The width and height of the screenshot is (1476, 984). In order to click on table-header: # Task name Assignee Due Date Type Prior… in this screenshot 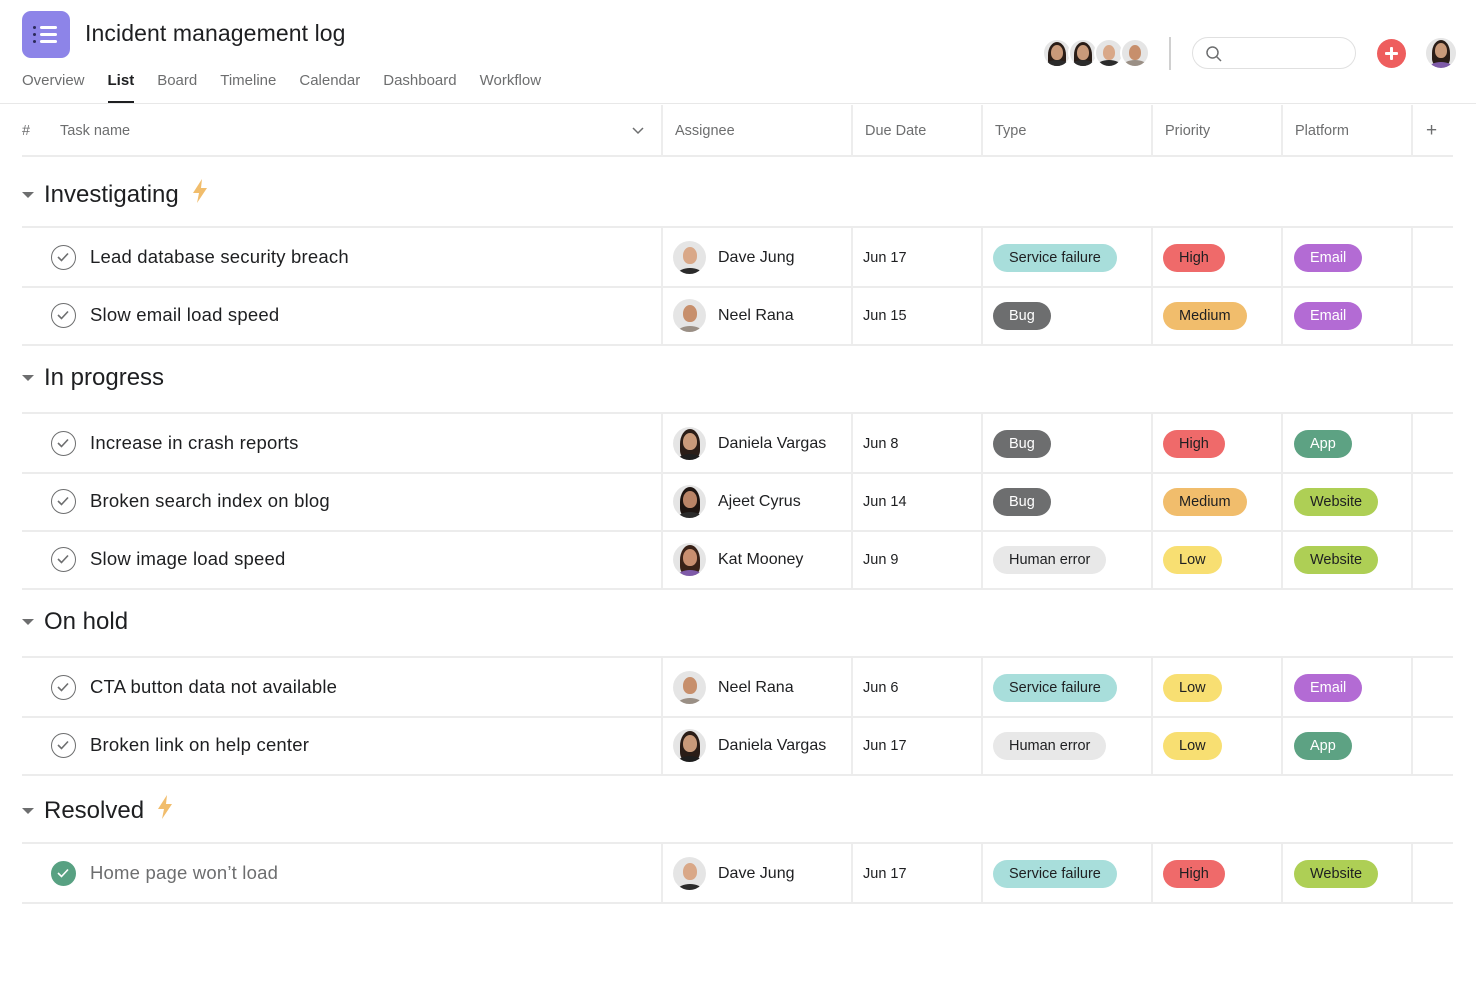, I will do `click(737, 131)`.